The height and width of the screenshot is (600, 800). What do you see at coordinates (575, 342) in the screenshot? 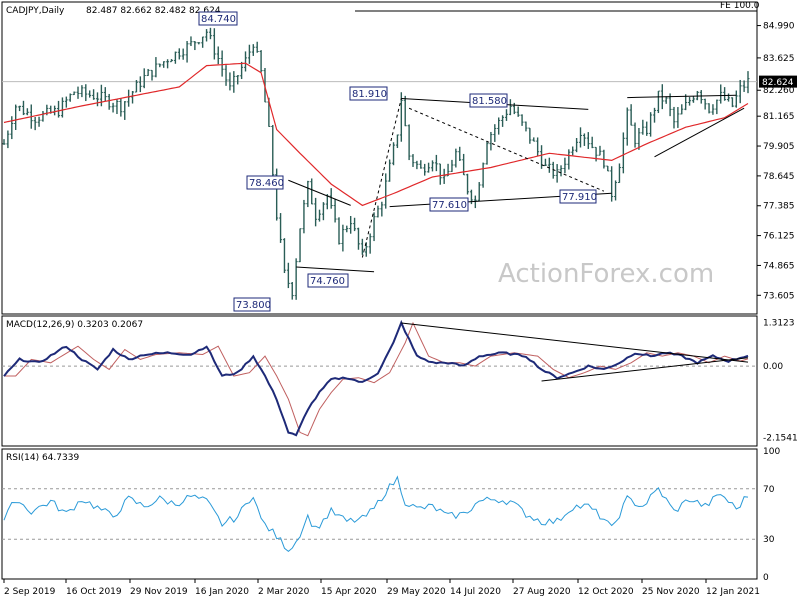
I see `macd-trendline-upper` at bounding box center [575, 342].